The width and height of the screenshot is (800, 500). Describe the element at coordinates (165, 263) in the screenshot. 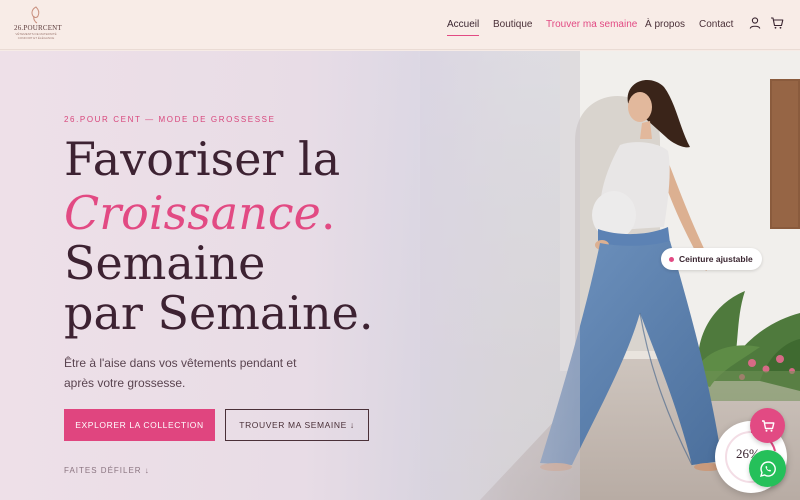

I see `hero-title-line-3: Semaine` at that location.